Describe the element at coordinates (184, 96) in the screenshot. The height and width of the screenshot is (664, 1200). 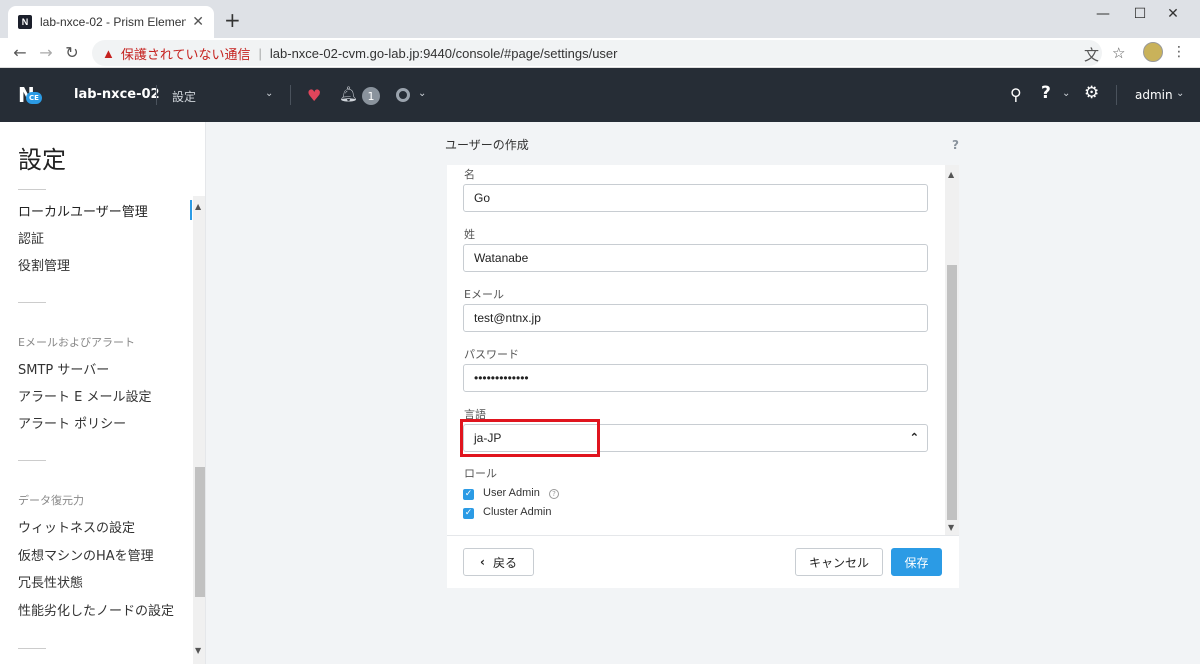
I see `page-selector: 設定` at that location.